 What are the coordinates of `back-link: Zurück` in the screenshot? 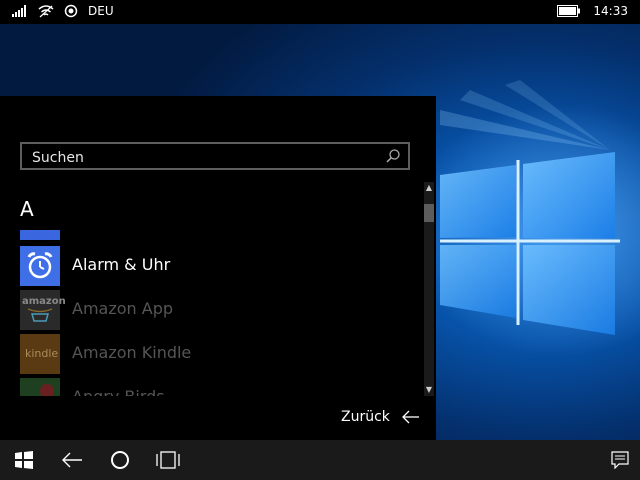 It's located at (380, 417).